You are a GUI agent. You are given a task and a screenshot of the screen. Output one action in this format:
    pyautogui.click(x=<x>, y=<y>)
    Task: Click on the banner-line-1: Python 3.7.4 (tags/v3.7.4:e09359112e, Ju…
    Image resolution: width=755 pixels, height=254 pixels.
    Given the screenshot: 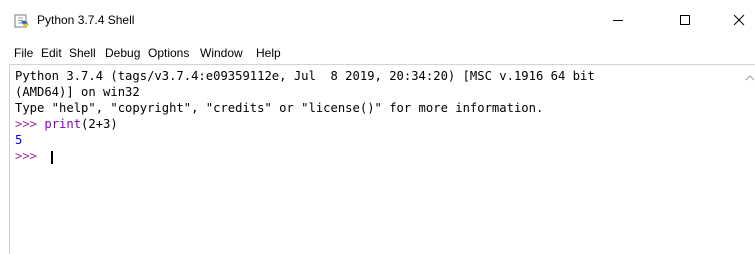 What is the action you would take?
    pyautogui.click(x=305, y=76)
    